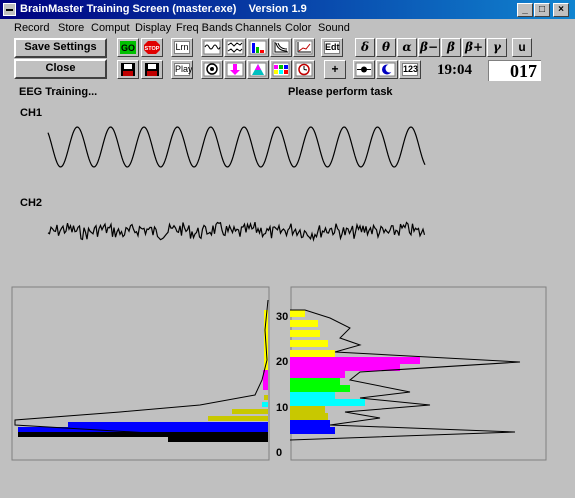 The image size is (575, 498). What do you see at coordinates (282, 408) in the screenshot?
I see `tick-10: 10` at bounding box center [282, 408].